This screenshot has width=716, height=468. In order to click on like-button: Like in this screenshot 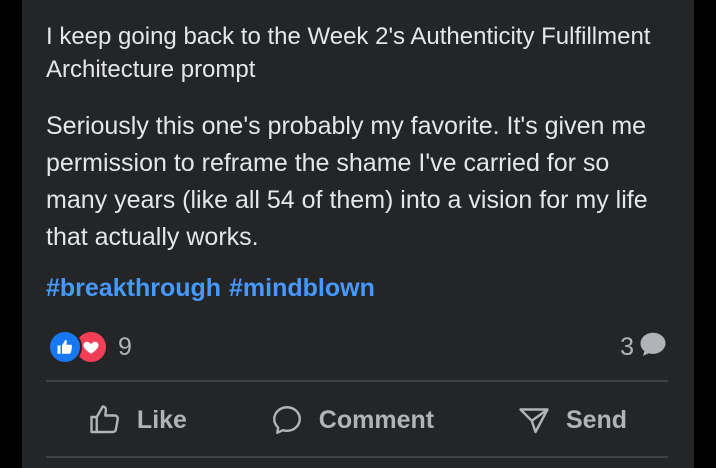, I will do `click(137, 420)`.